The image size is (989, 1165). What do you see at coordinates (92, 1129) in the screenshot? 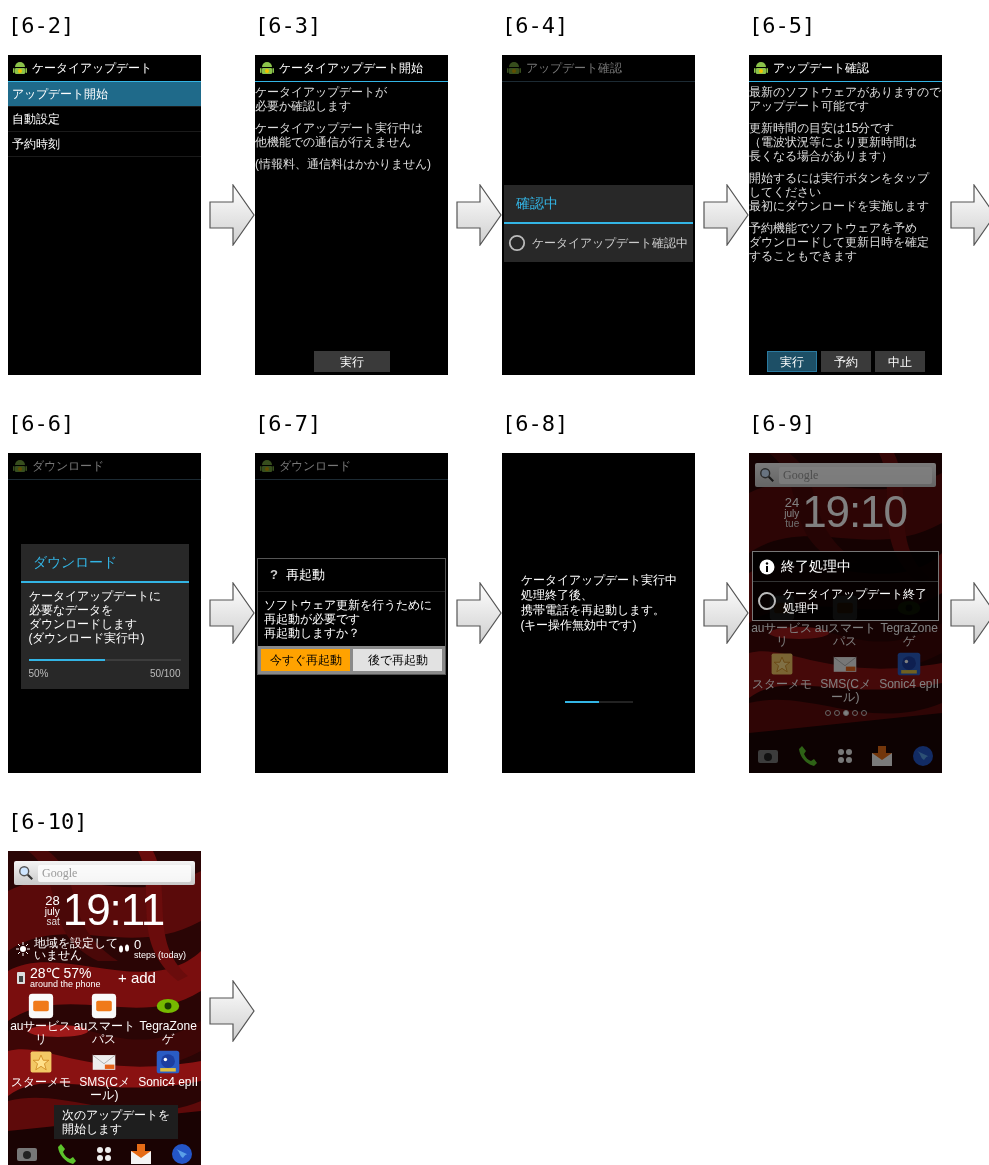
I see `message-line: 開始します` at bounding box center [92, 1129].